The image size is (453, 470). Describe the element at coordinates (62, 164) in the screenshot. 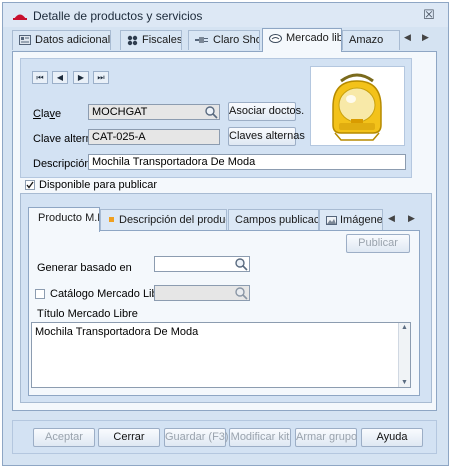

I see `descripcion-label: Descripción` at that location.